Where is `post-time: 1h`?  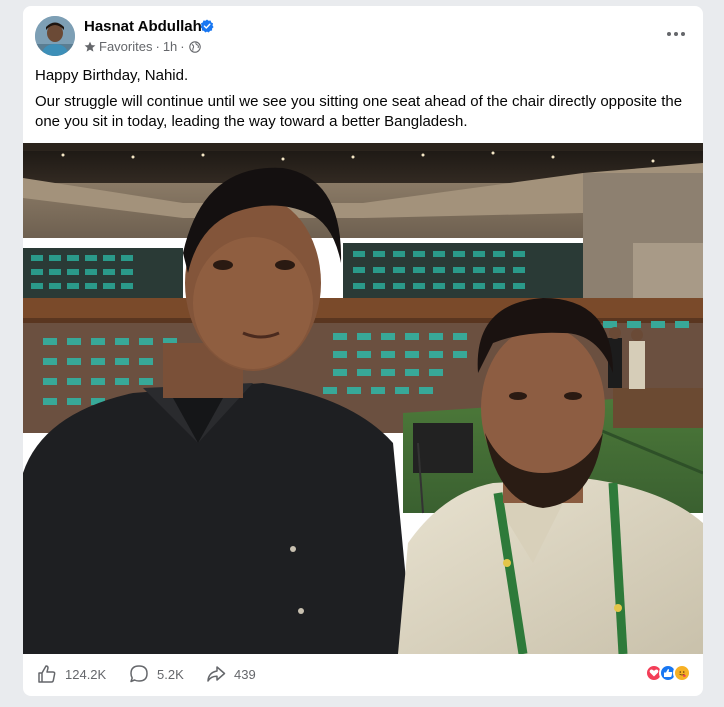 post-time: 1h is located at coordinates (170, 46).